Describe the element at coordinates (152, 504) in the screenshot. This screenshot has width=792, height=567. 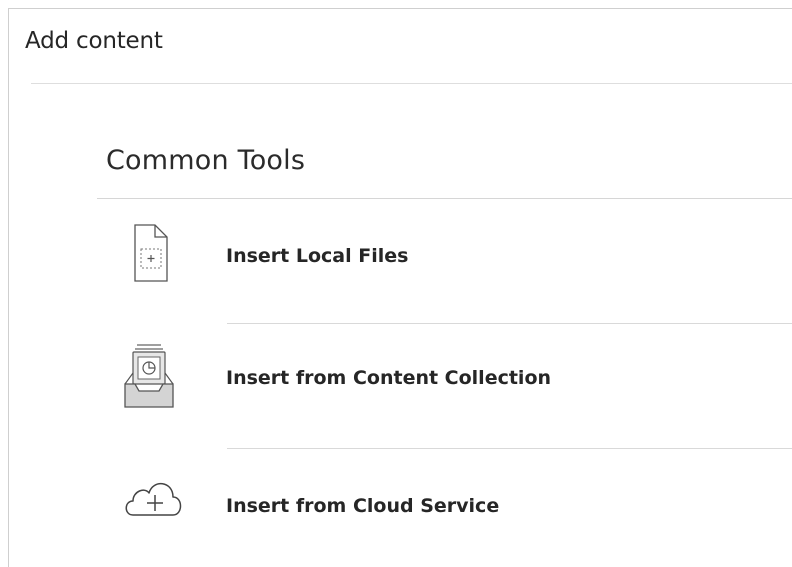
I see `cloud-add-icon` at that location.